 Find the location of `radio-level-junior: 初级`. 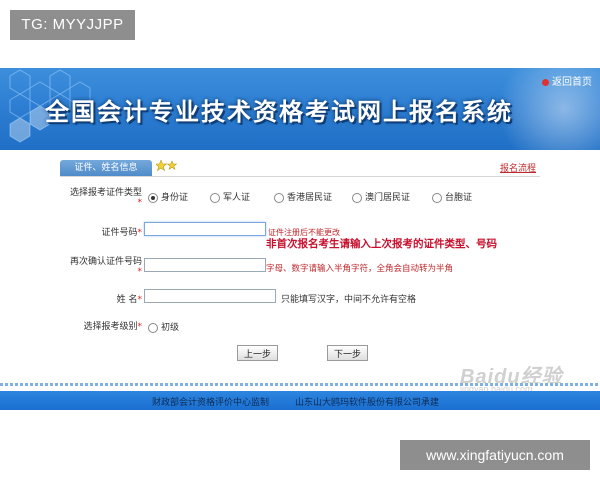

radio-level-junior: 初级 is located at coordinates (163, 326).